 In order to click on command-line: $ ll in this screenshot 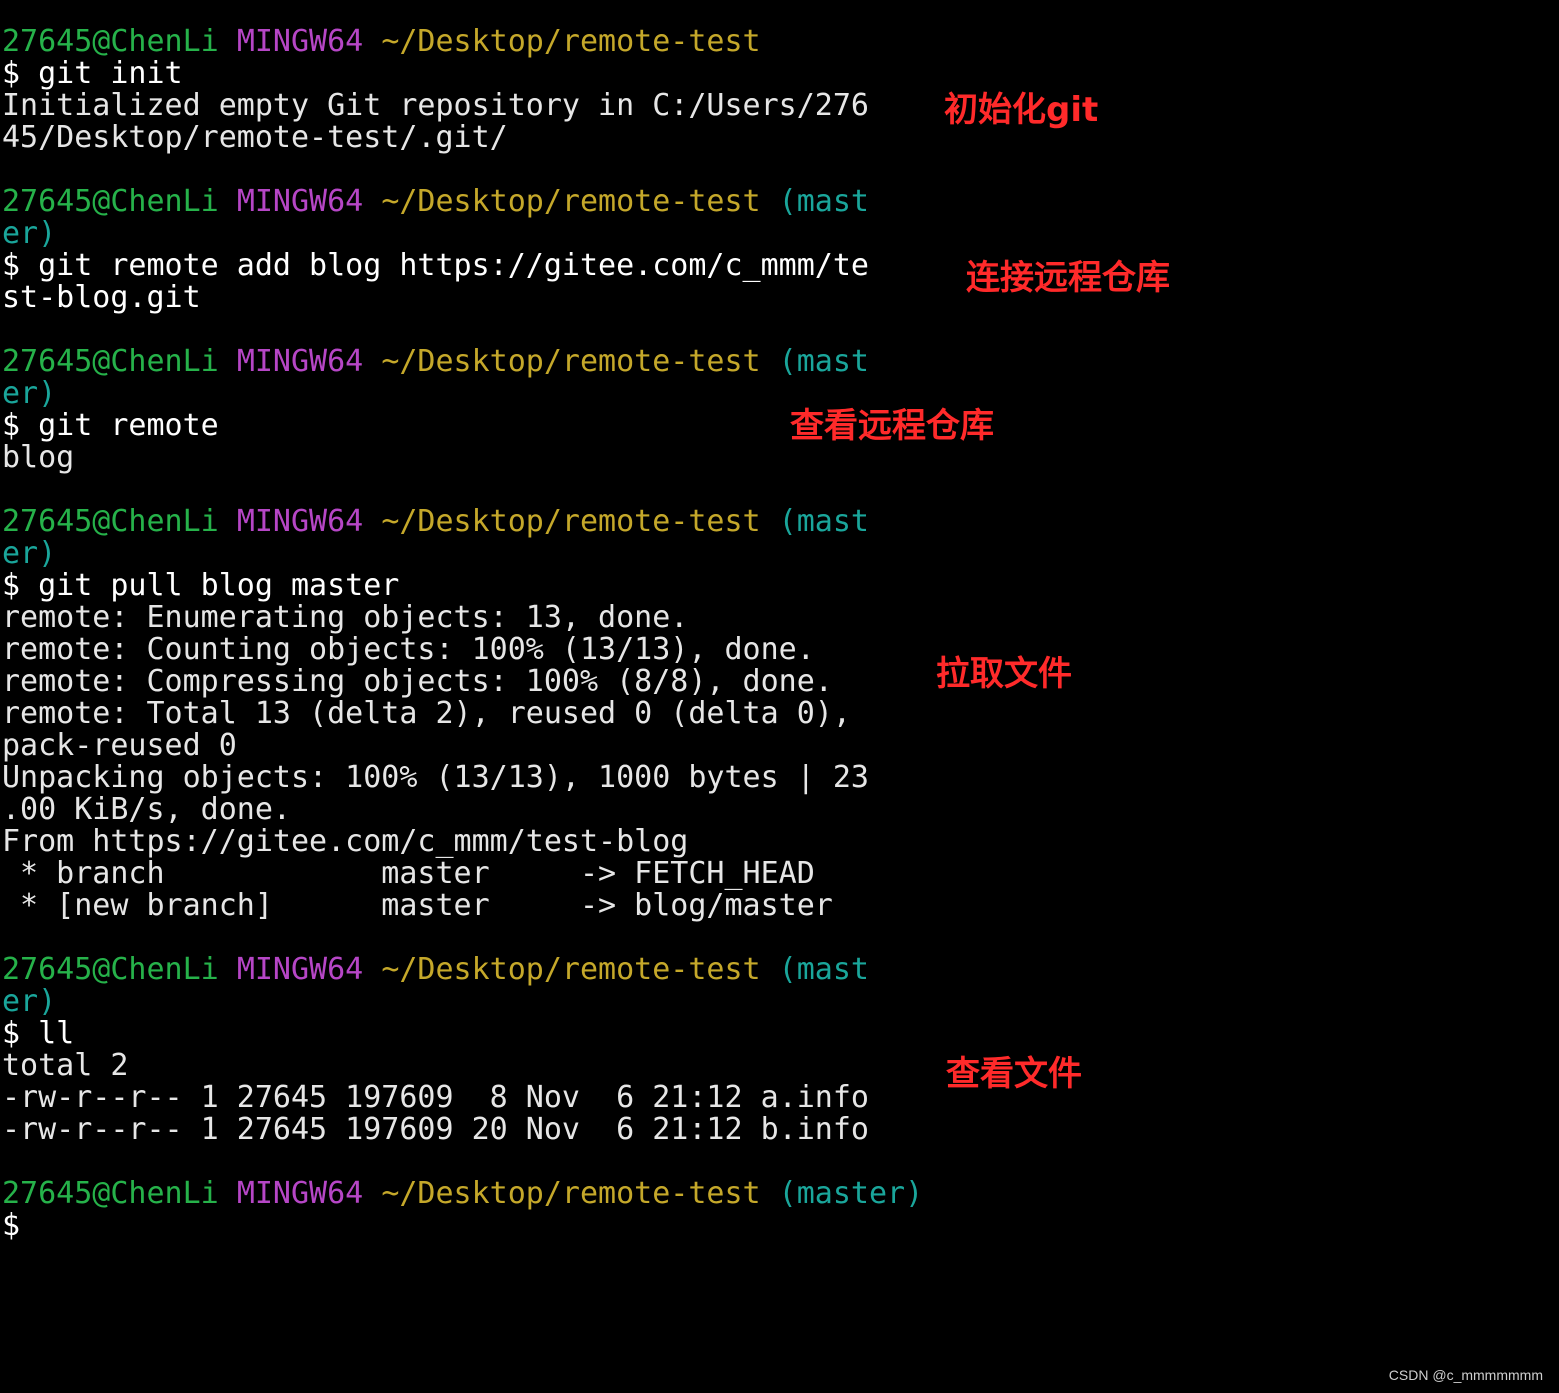, I will do `click(38, 1034)`.